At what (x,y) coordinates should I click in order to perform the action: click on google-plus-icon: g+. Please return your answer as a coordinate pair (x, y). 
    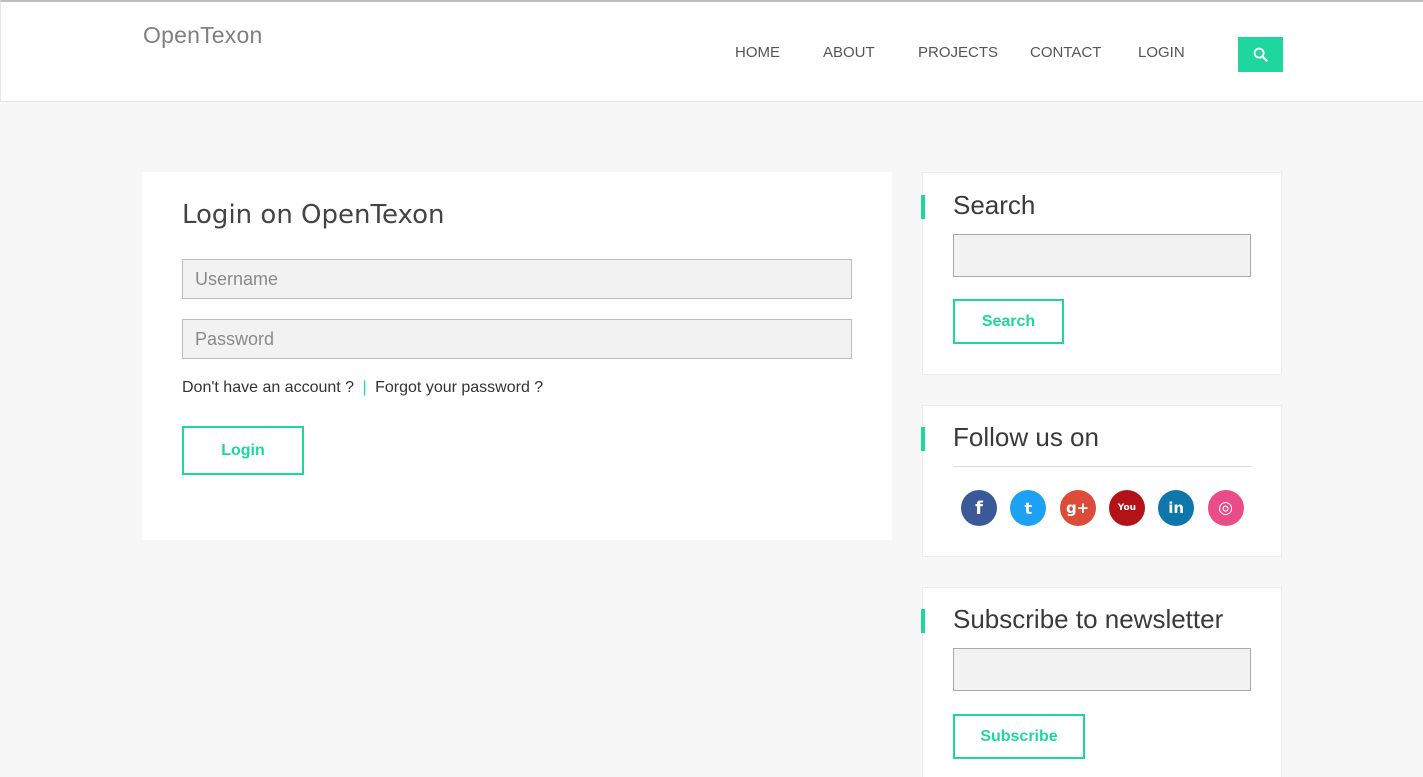
    Looking at the image, I should click on (1077, 508).